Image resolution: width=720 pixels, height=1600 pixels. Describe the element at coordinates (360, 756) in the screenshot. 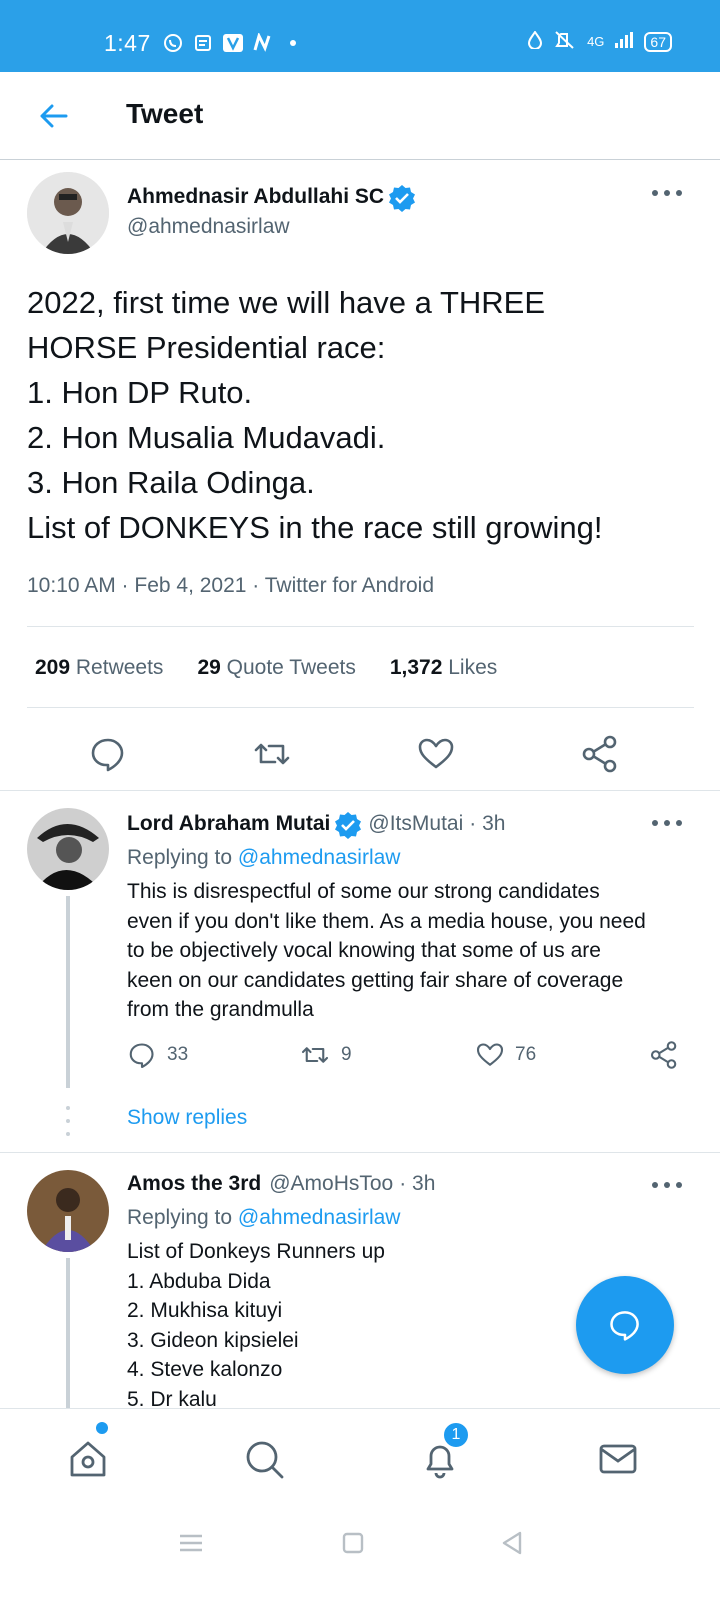

I see `tweet-actions` at that location.